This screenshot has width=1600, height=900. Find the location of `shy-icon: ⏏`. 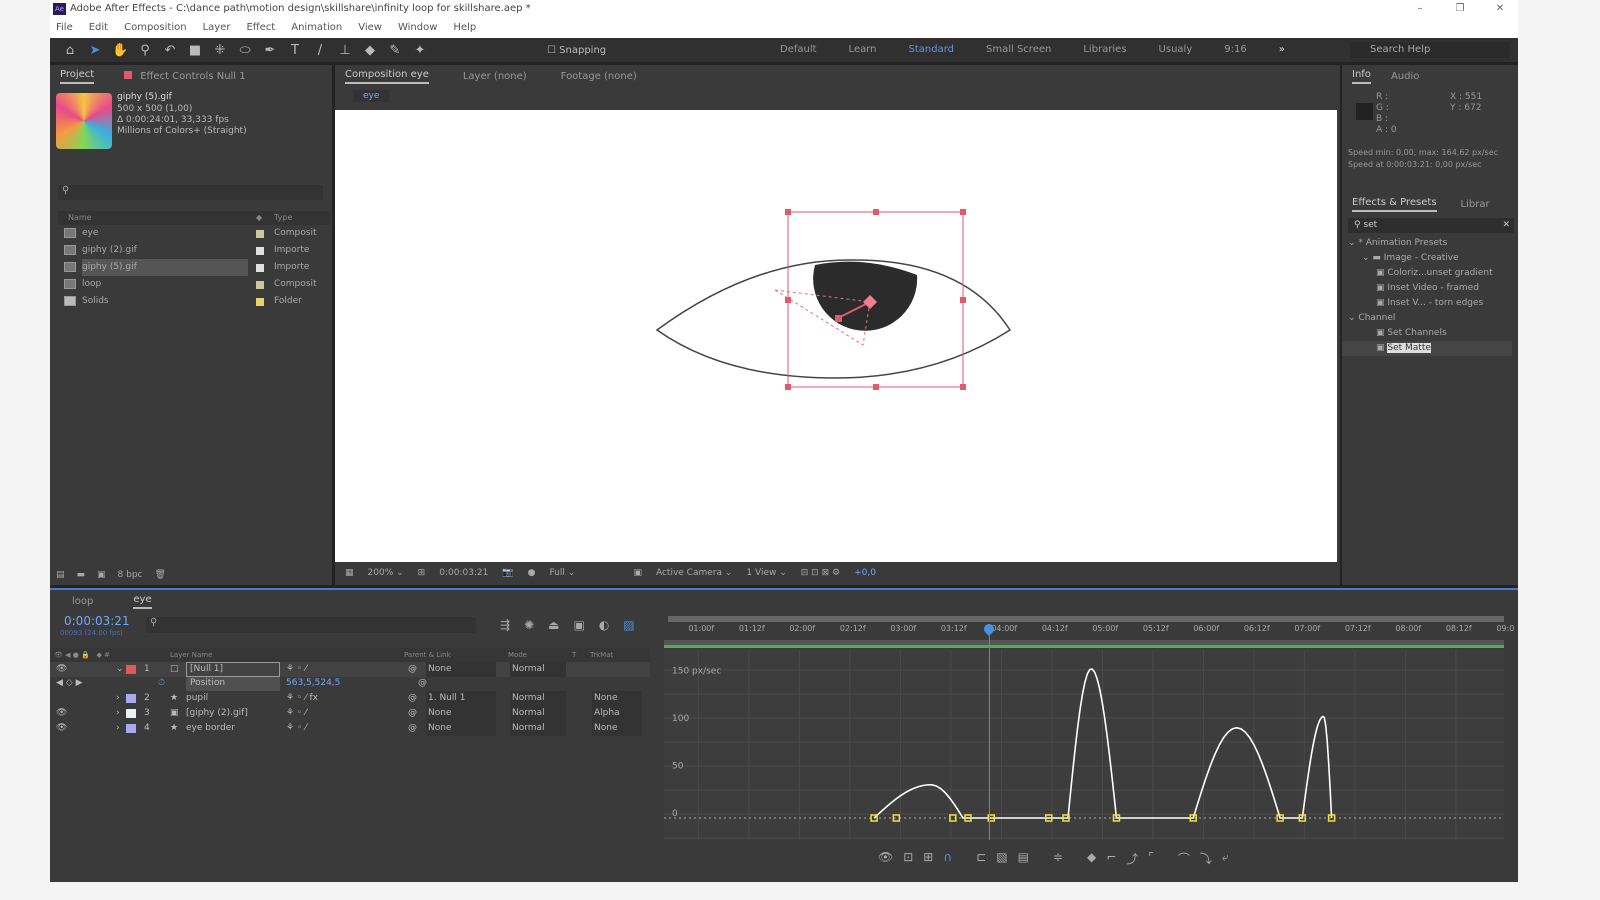

shy-icon: ⏏ is located at coordinates (553, 625).